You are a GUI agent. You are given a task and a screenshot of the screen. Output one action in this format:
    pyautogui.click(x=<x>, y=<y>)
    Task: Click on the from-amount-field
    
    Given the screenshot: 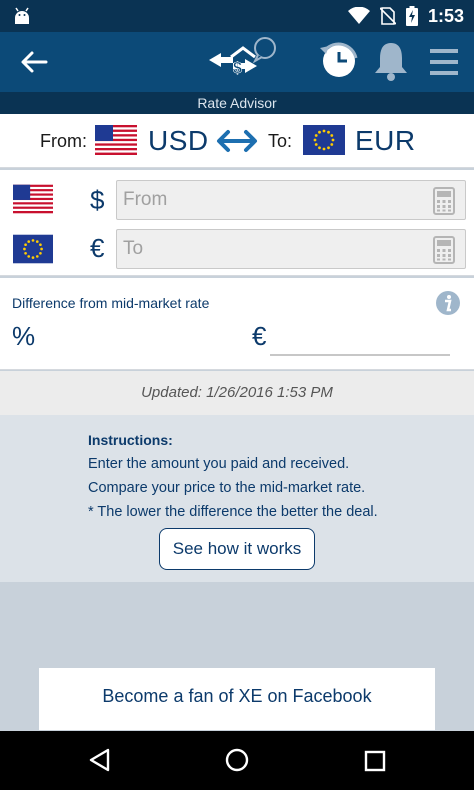 What is the action you would take?
    pyautogui.click(x=291, y=200)
    